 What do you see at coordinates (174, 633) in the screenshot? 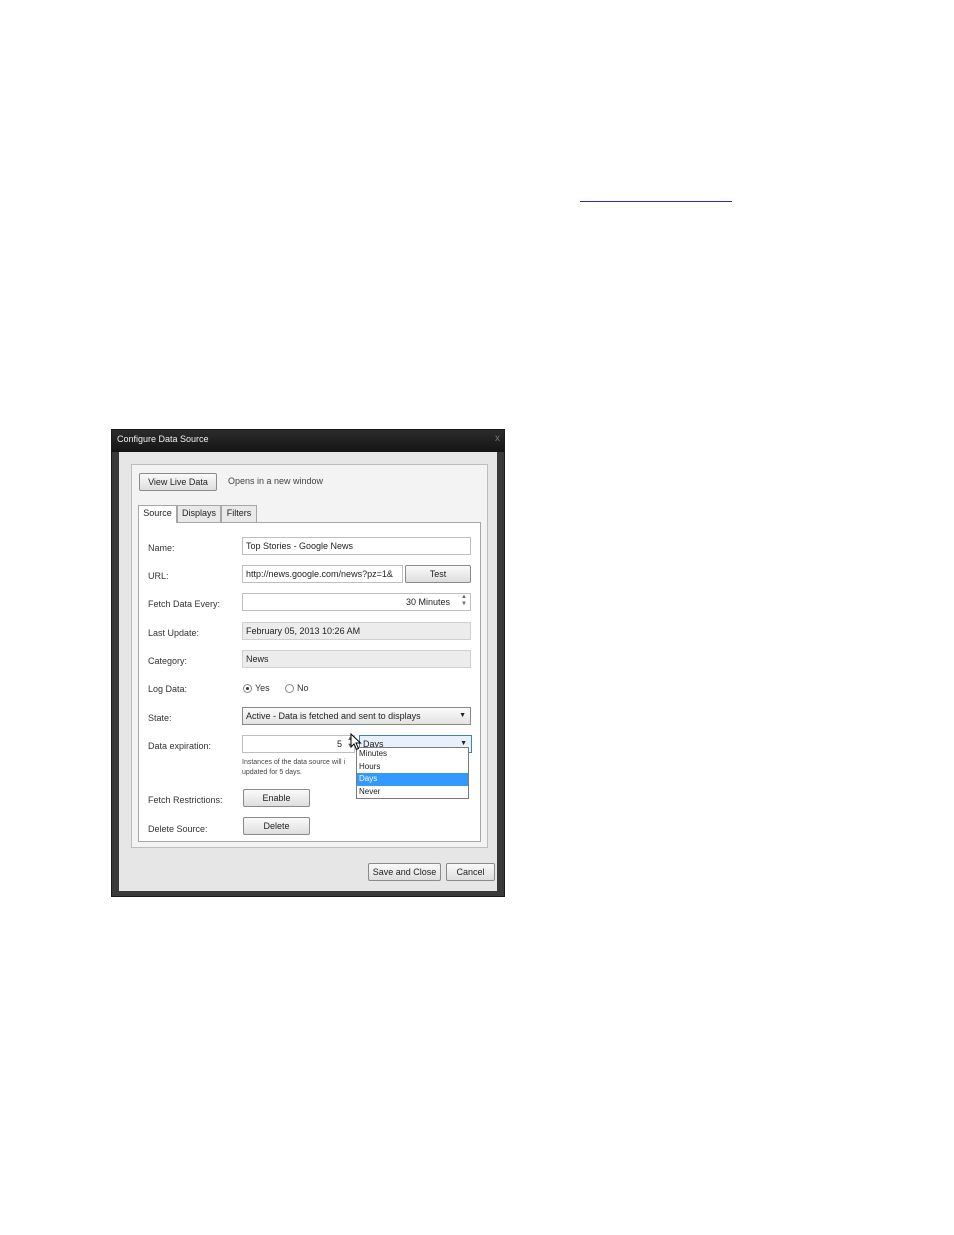
I see `last-update-label: Last Update:` at bounding box center [174, 633].